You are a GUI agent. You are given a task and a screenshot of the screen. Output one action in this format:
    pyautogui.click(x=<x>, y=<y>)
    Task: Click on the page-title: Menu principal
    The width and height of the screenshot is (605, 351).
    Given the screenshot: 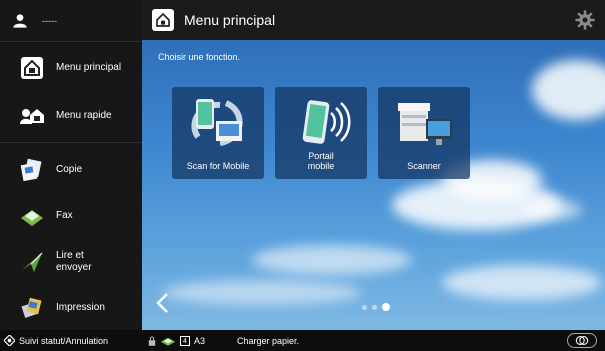 What is the action you would take?
    pyautogui.click(x=230, y=20)
    